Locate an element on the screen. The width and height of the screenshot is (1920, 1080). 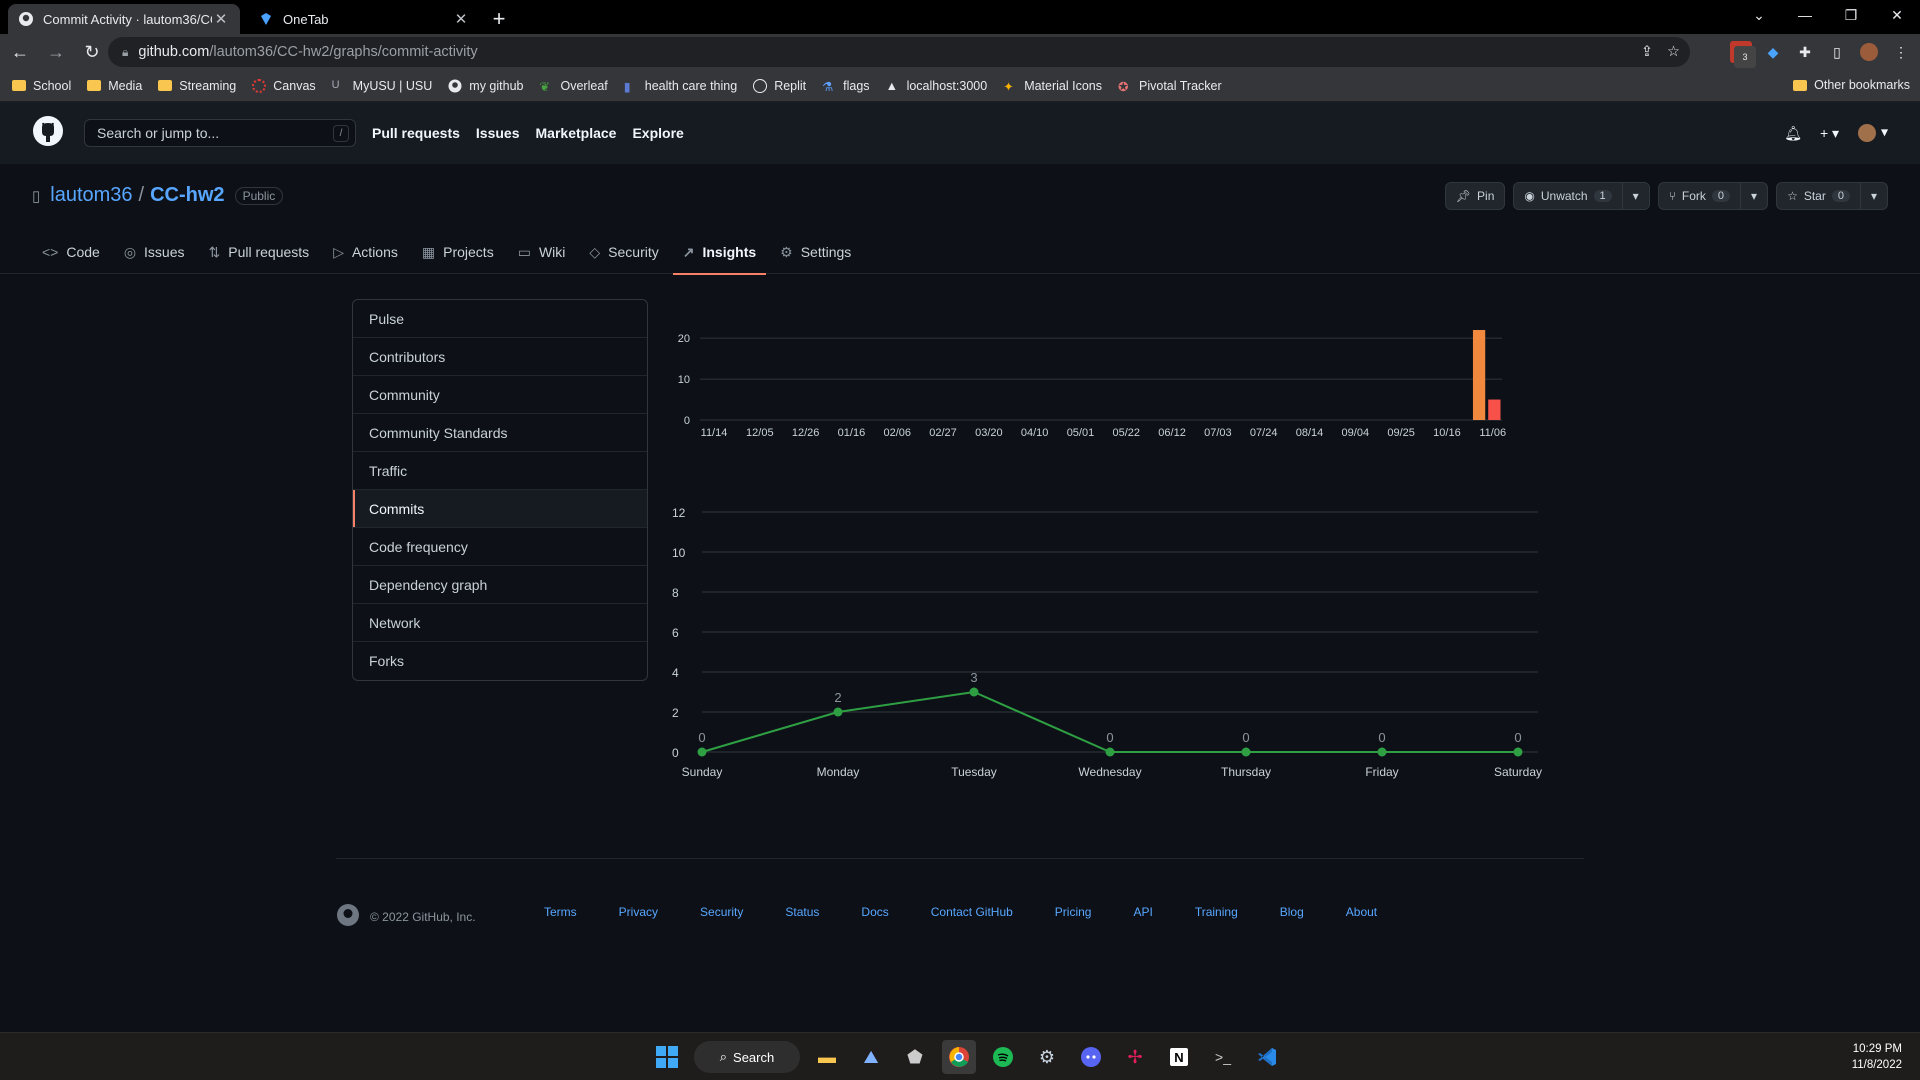
tab-commit-activity: Commit Activity · lautom36/CC-h ✕ is located at coordinates (124, 19).